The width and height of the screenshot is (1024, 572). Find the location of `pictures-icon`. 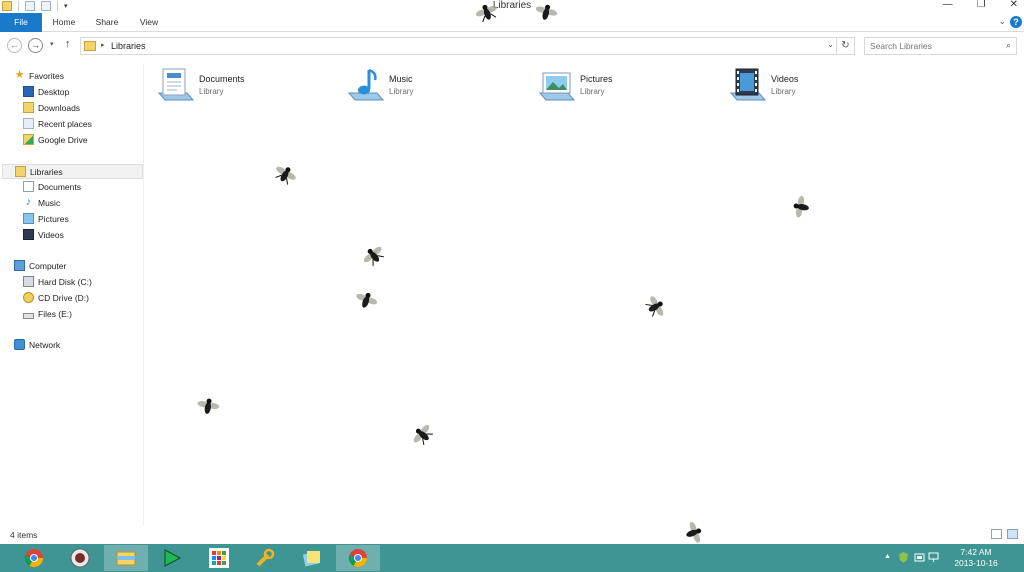

pictures-icon is located at coordinates (28, 219).